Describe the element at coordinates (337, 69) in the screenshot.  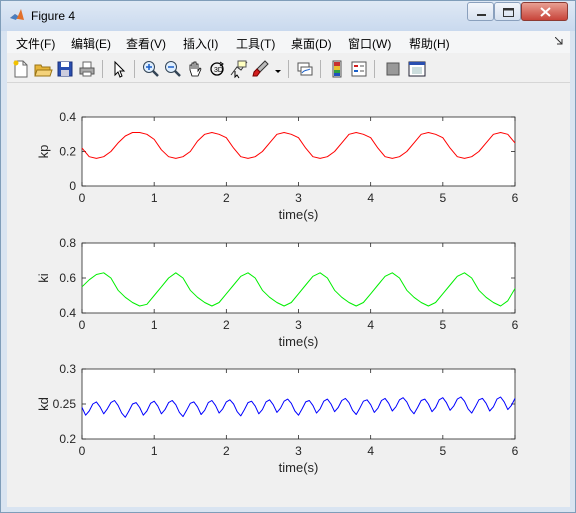
I see `colorbar-icon` at that location.